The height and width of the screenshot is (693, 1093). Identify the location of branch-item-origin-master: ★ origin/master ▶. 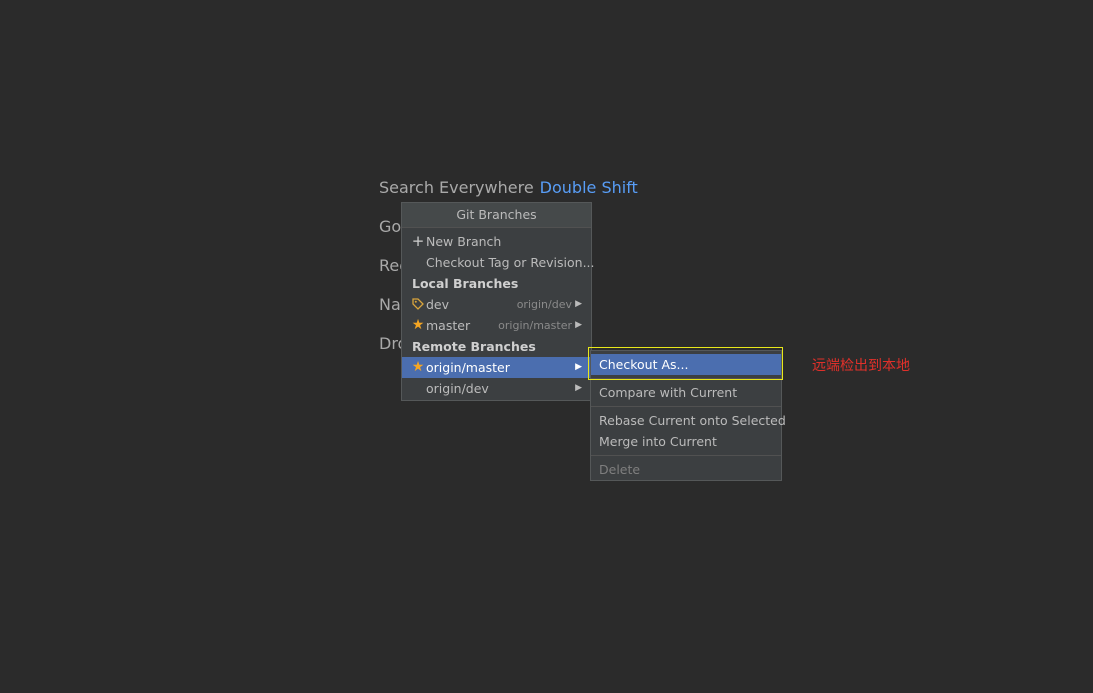
(496, 367).